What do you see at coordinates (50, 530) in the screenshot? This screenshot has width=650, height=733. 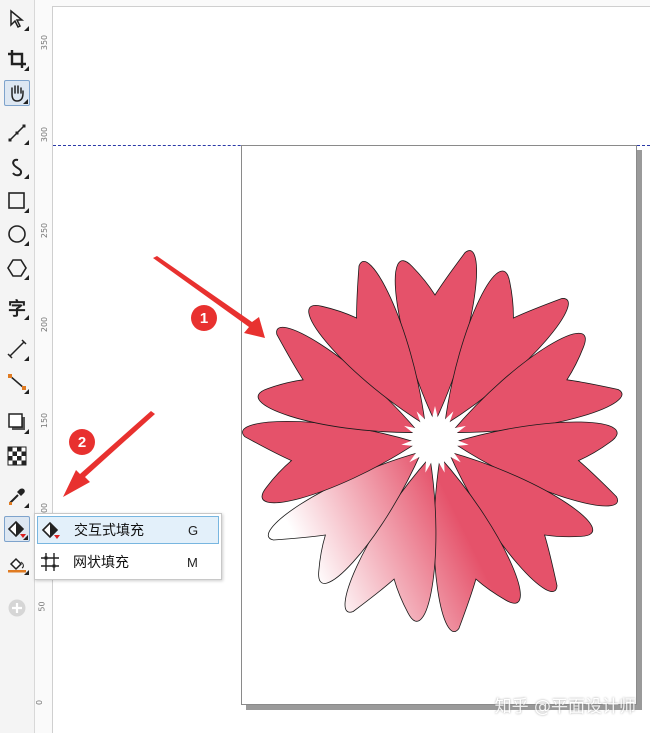 I see `interactive-fill-icon` at bounding box center [50, 530].